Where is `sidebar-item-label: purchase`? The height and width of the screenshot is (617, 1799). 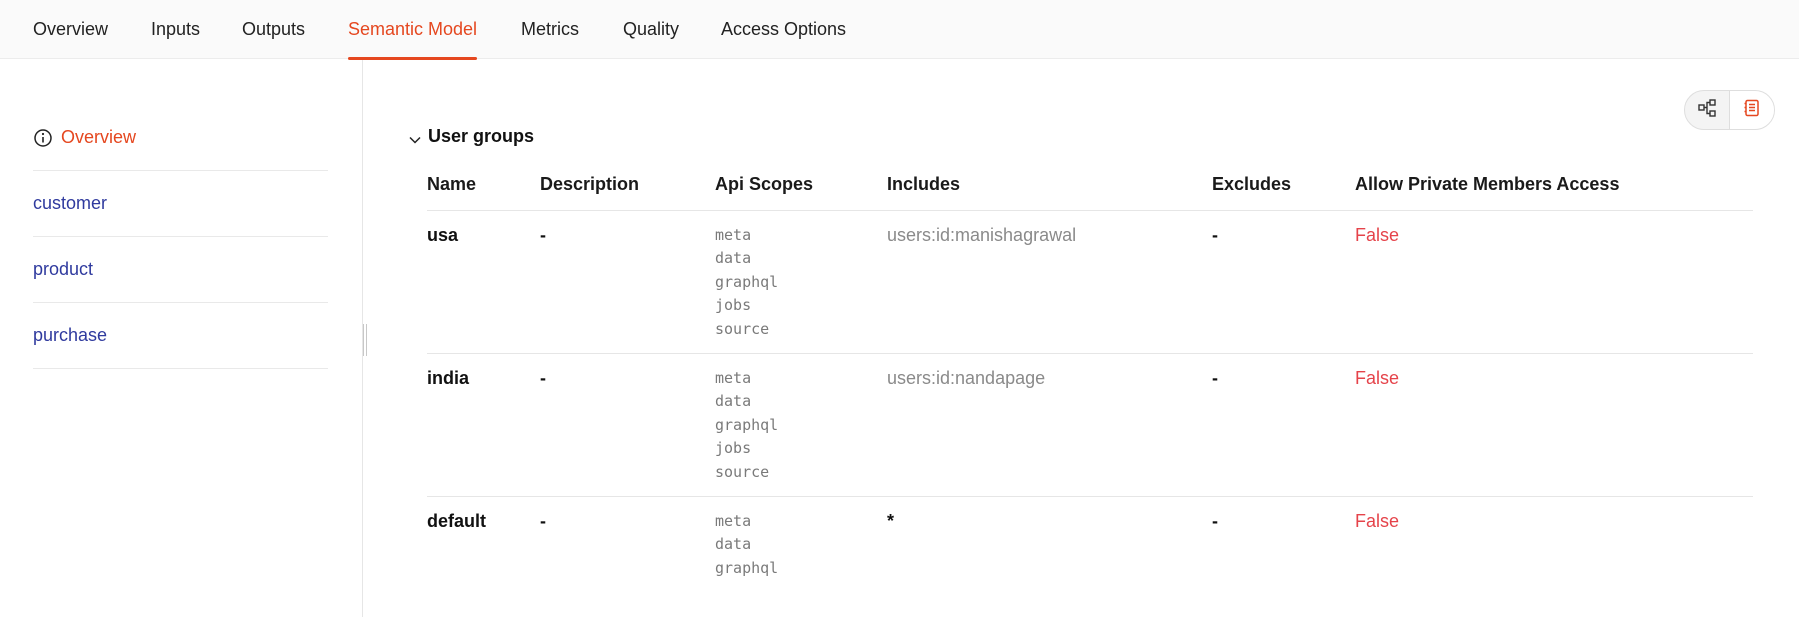 sidebar-item-label: purchase is located at coordinates (70, 335).